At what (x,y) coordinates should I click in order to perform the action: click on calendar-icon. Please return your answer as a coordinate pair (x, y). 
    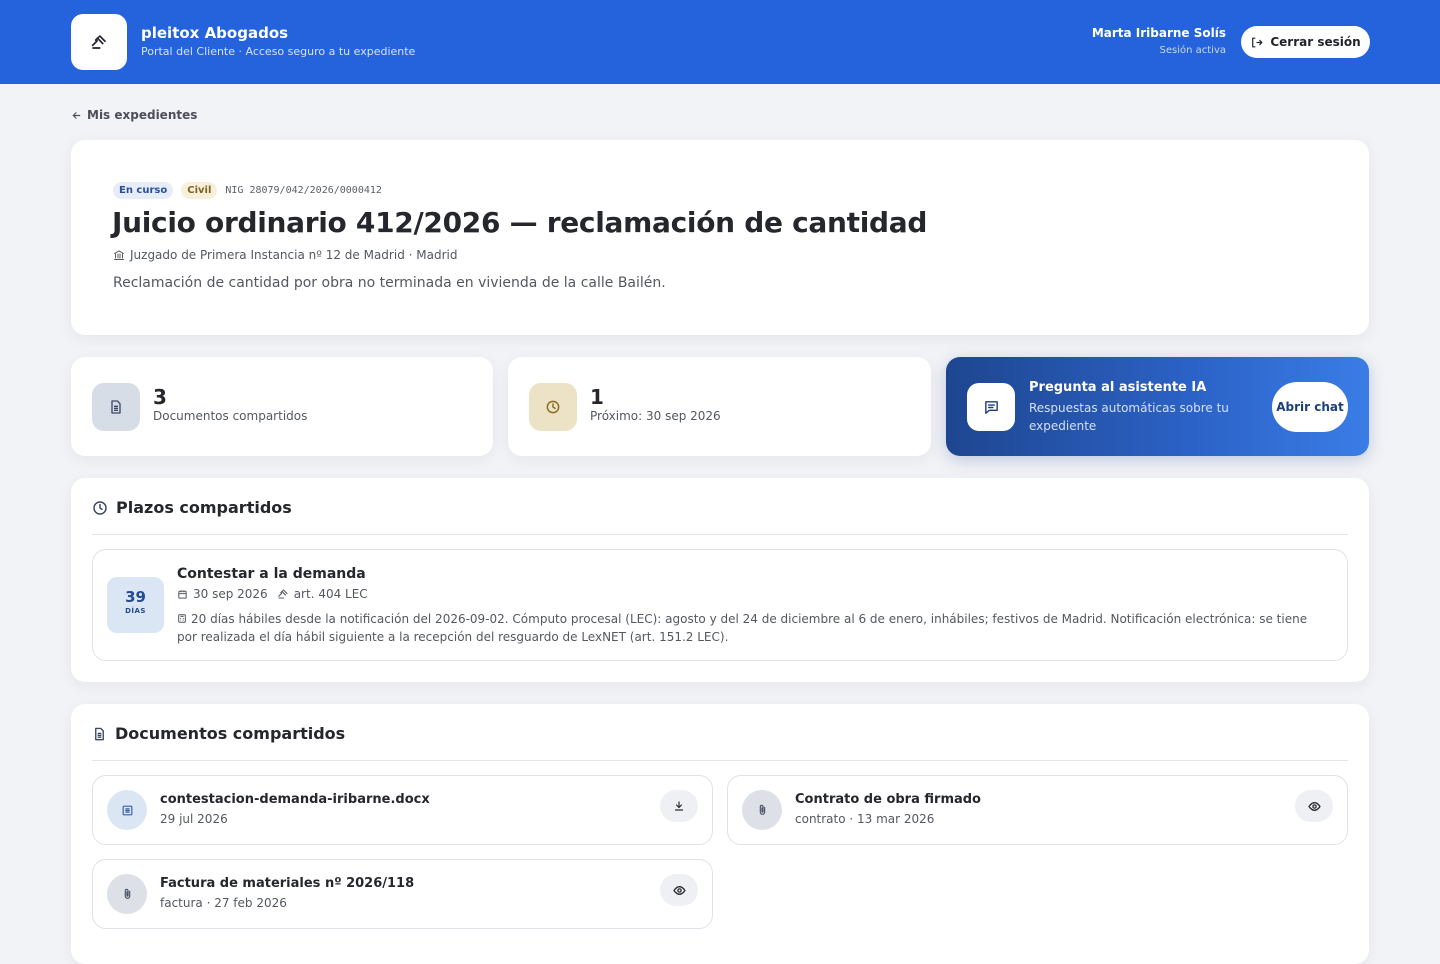
    Looking at the image, I should click on (182, 594).